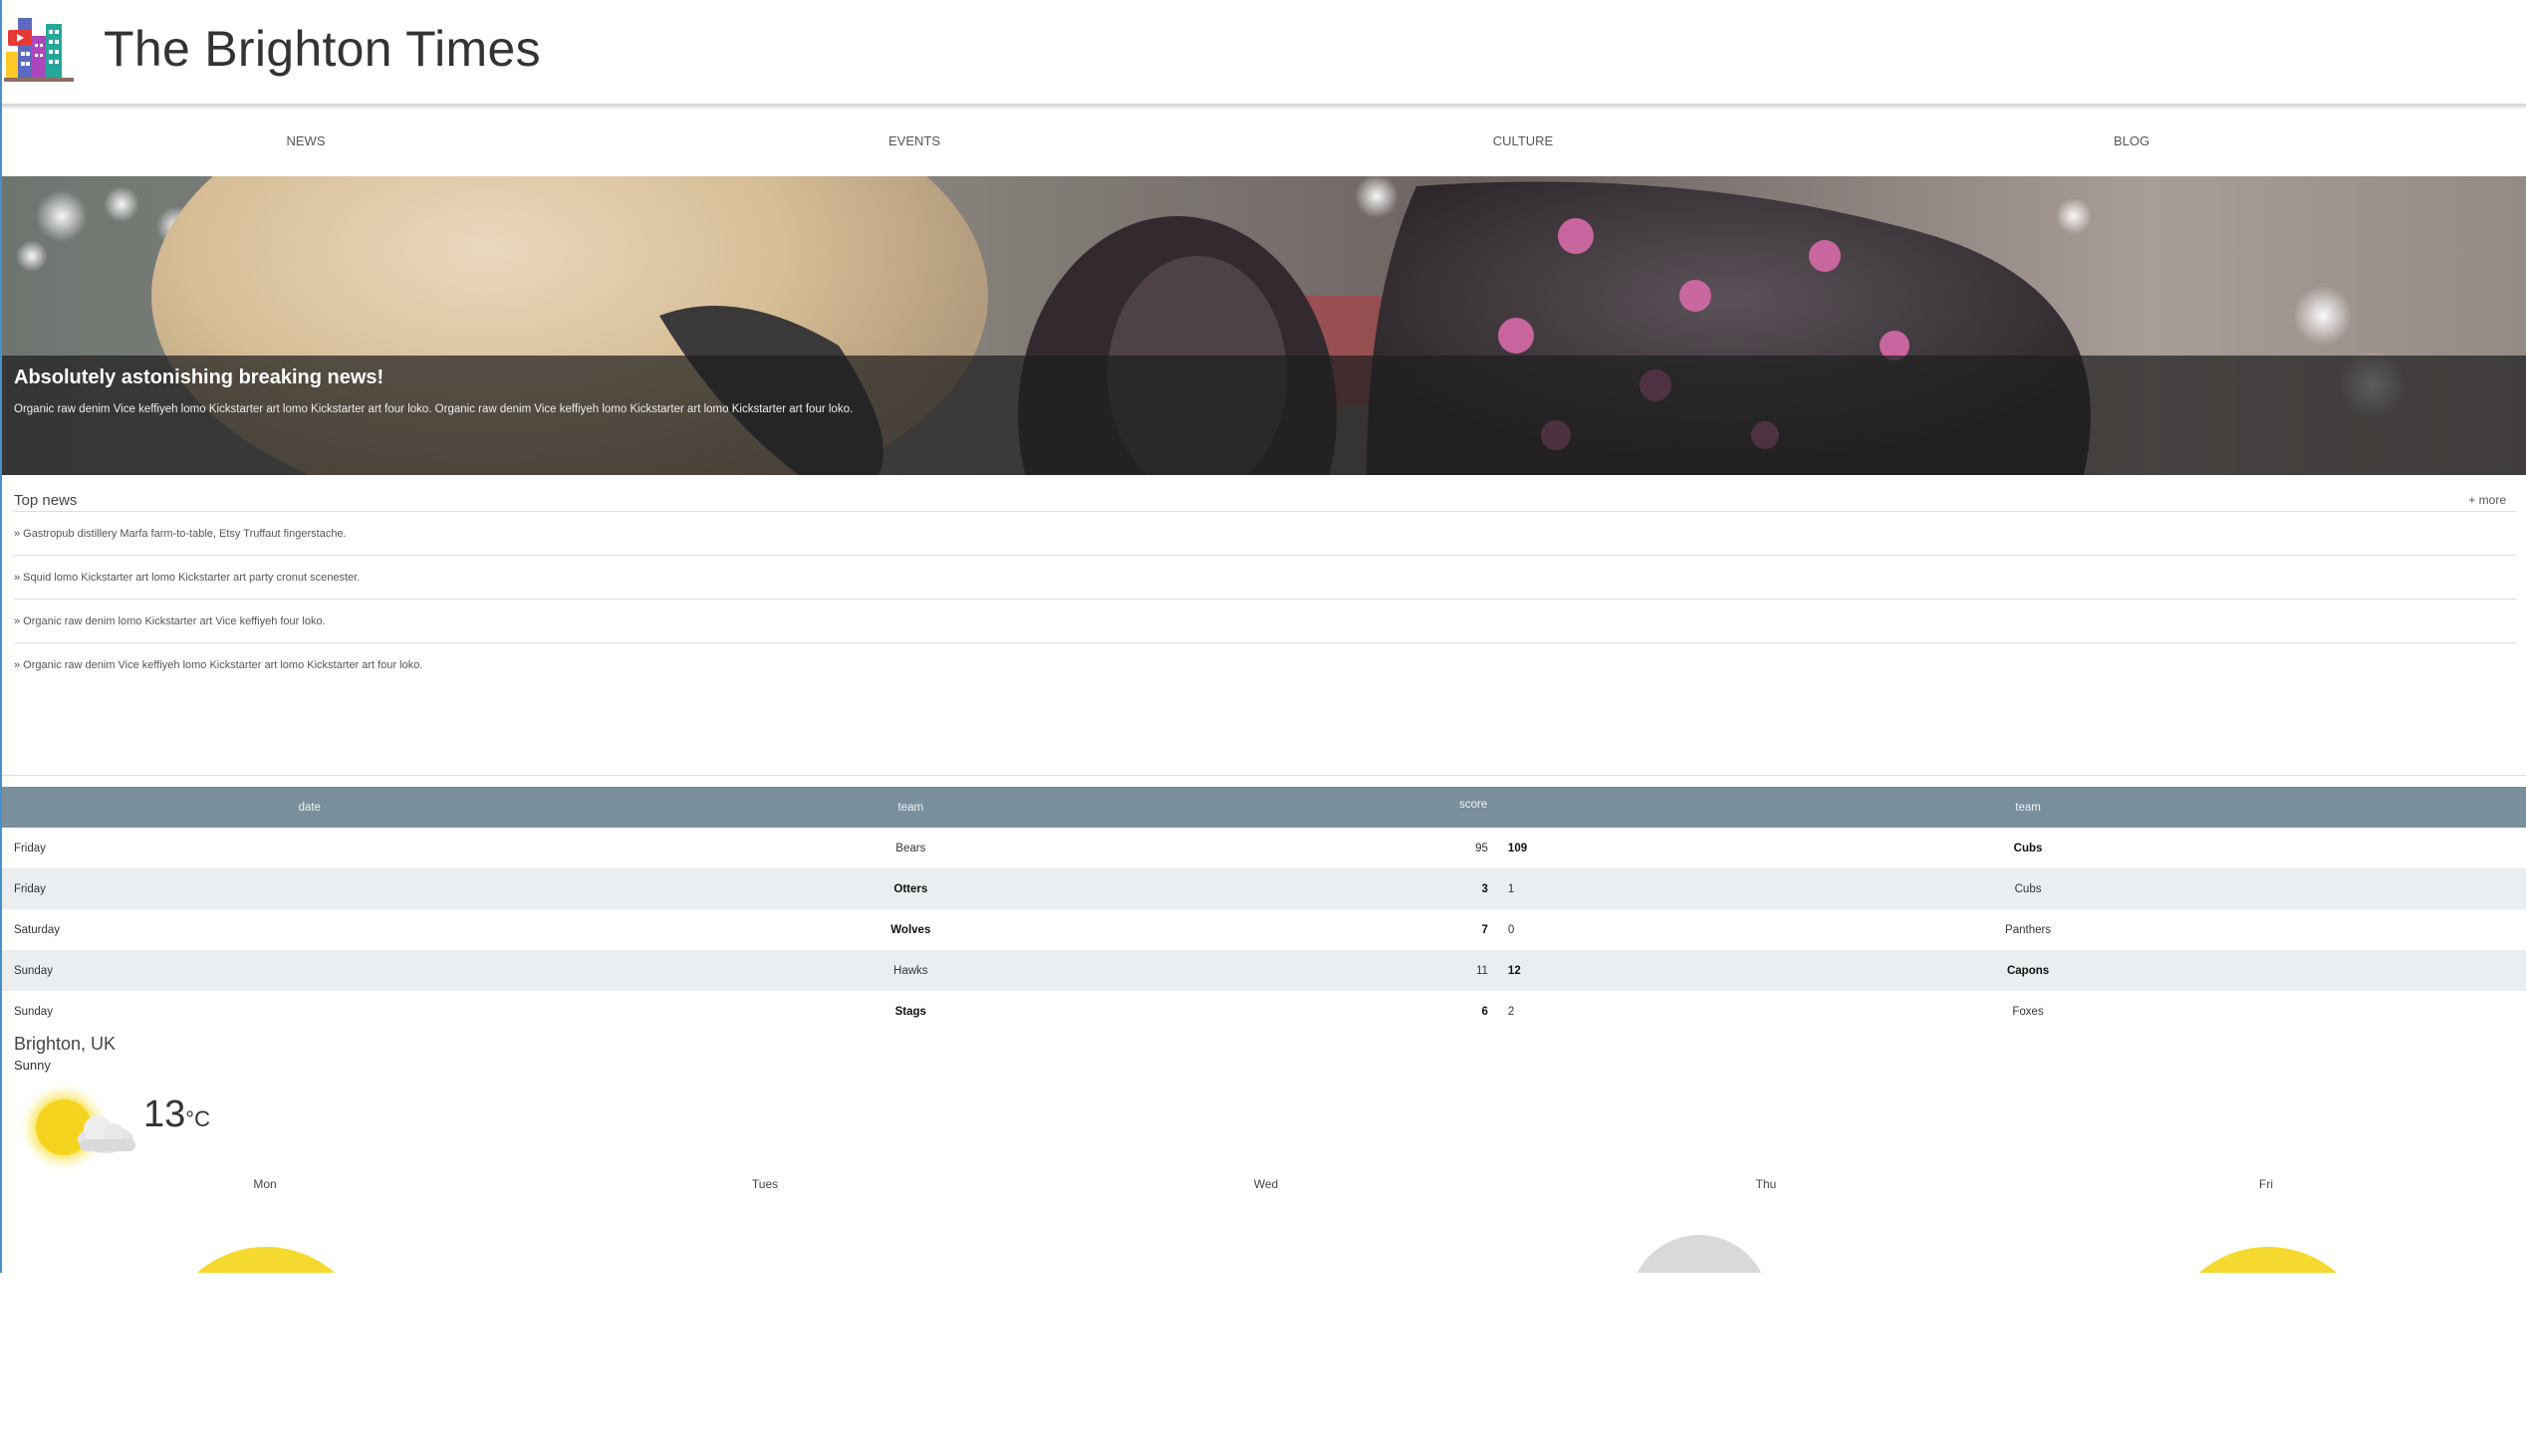  Describe the element at coordinates (36, 929) in the screenshot. I see `cell-date: Saturday` at that location.